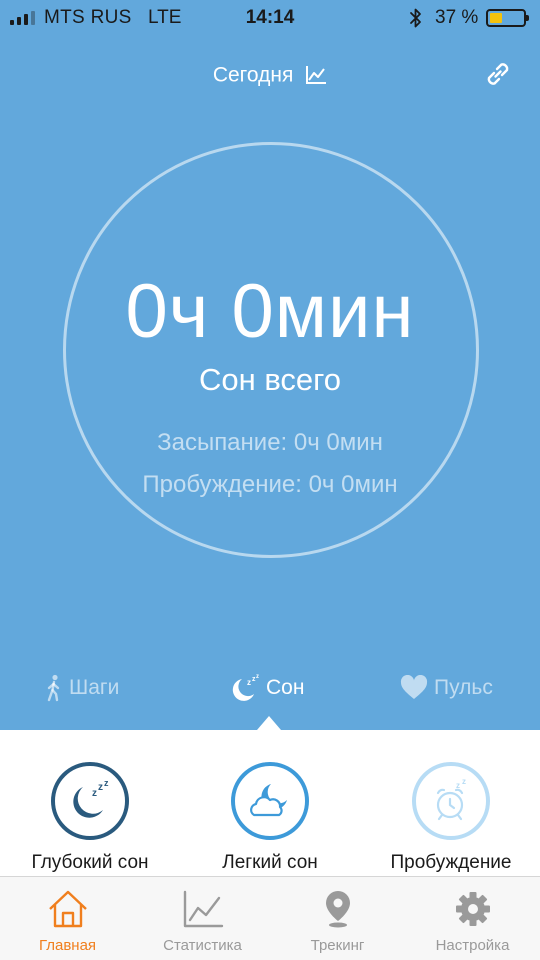 The width and height of the screenshot is (540, 960). I want to click on tabbar-home-label: Главная, so click(67, 945).